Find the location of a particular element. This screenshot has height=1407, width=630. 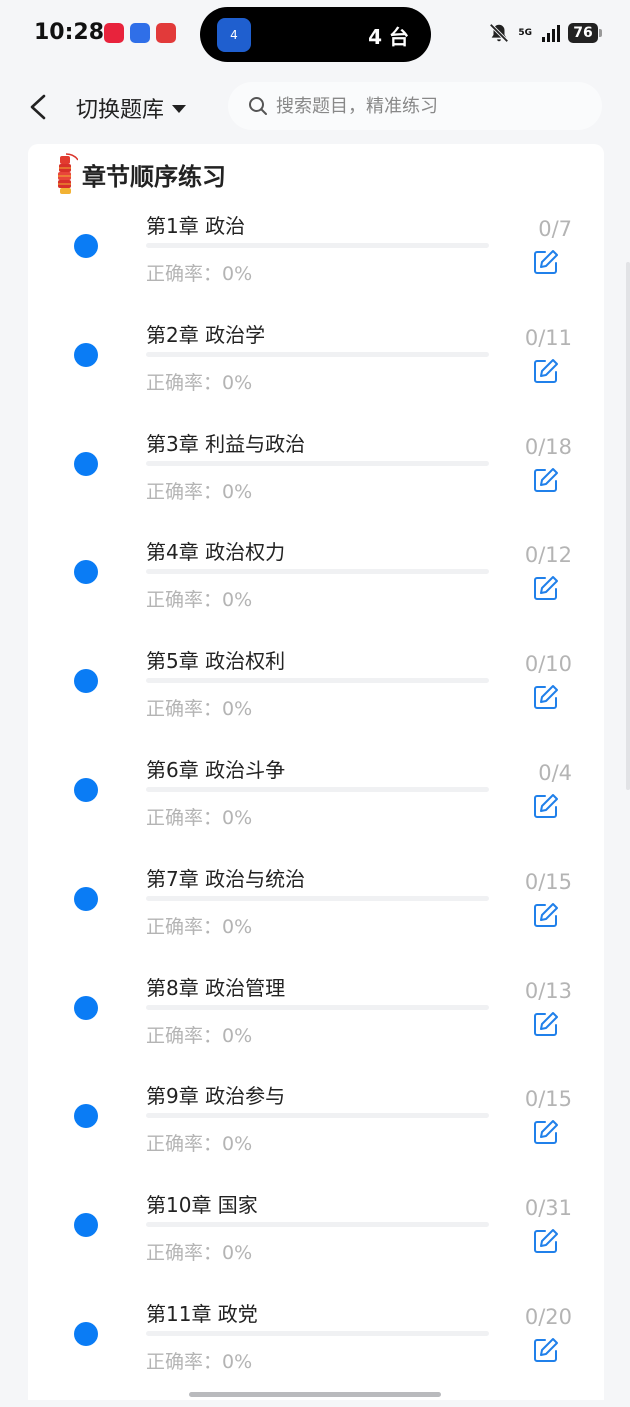

battery-level: 76 is located at coordinates (583, 33).